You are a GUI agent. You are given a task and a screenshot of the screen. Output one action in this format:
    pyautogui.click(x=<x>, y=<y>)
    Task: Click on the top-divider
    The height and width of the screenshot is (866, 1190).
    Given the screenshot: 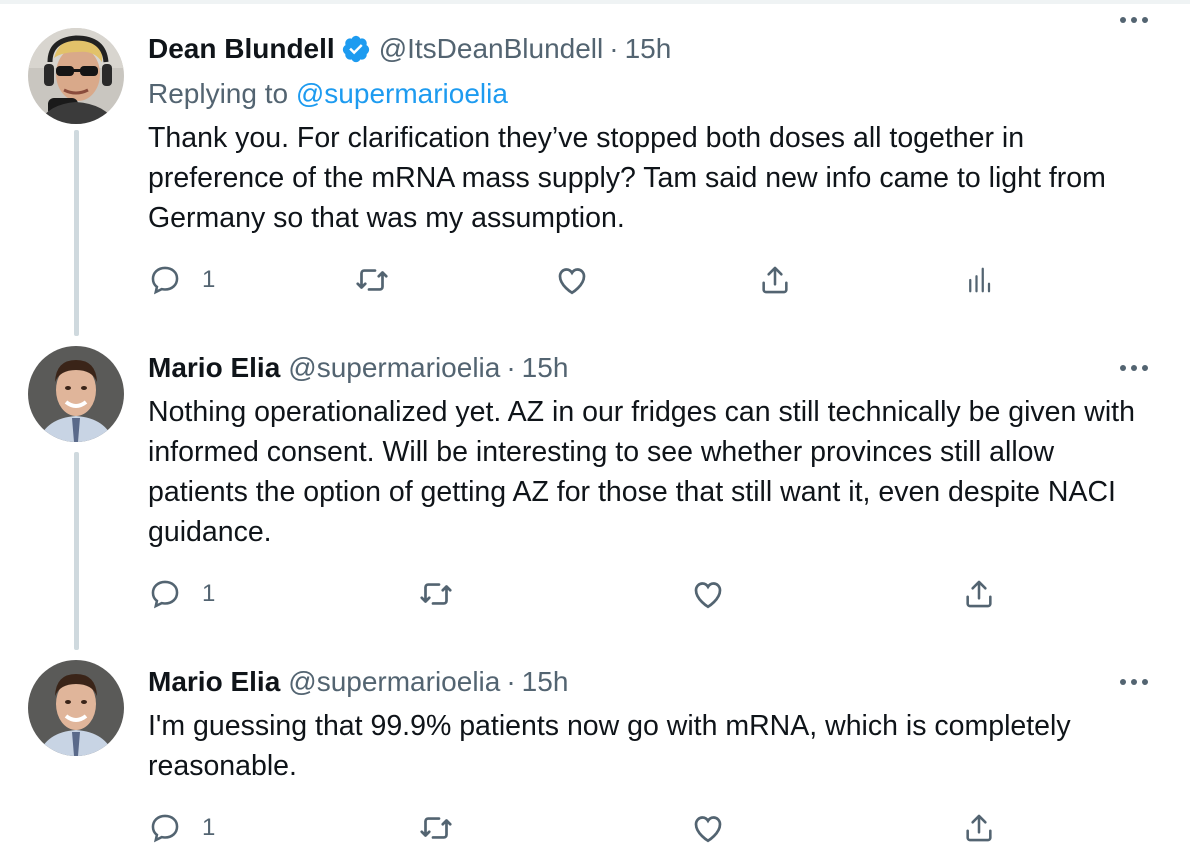 What is the action you would take?
    pyautogui.click(x=595, y=2)
    